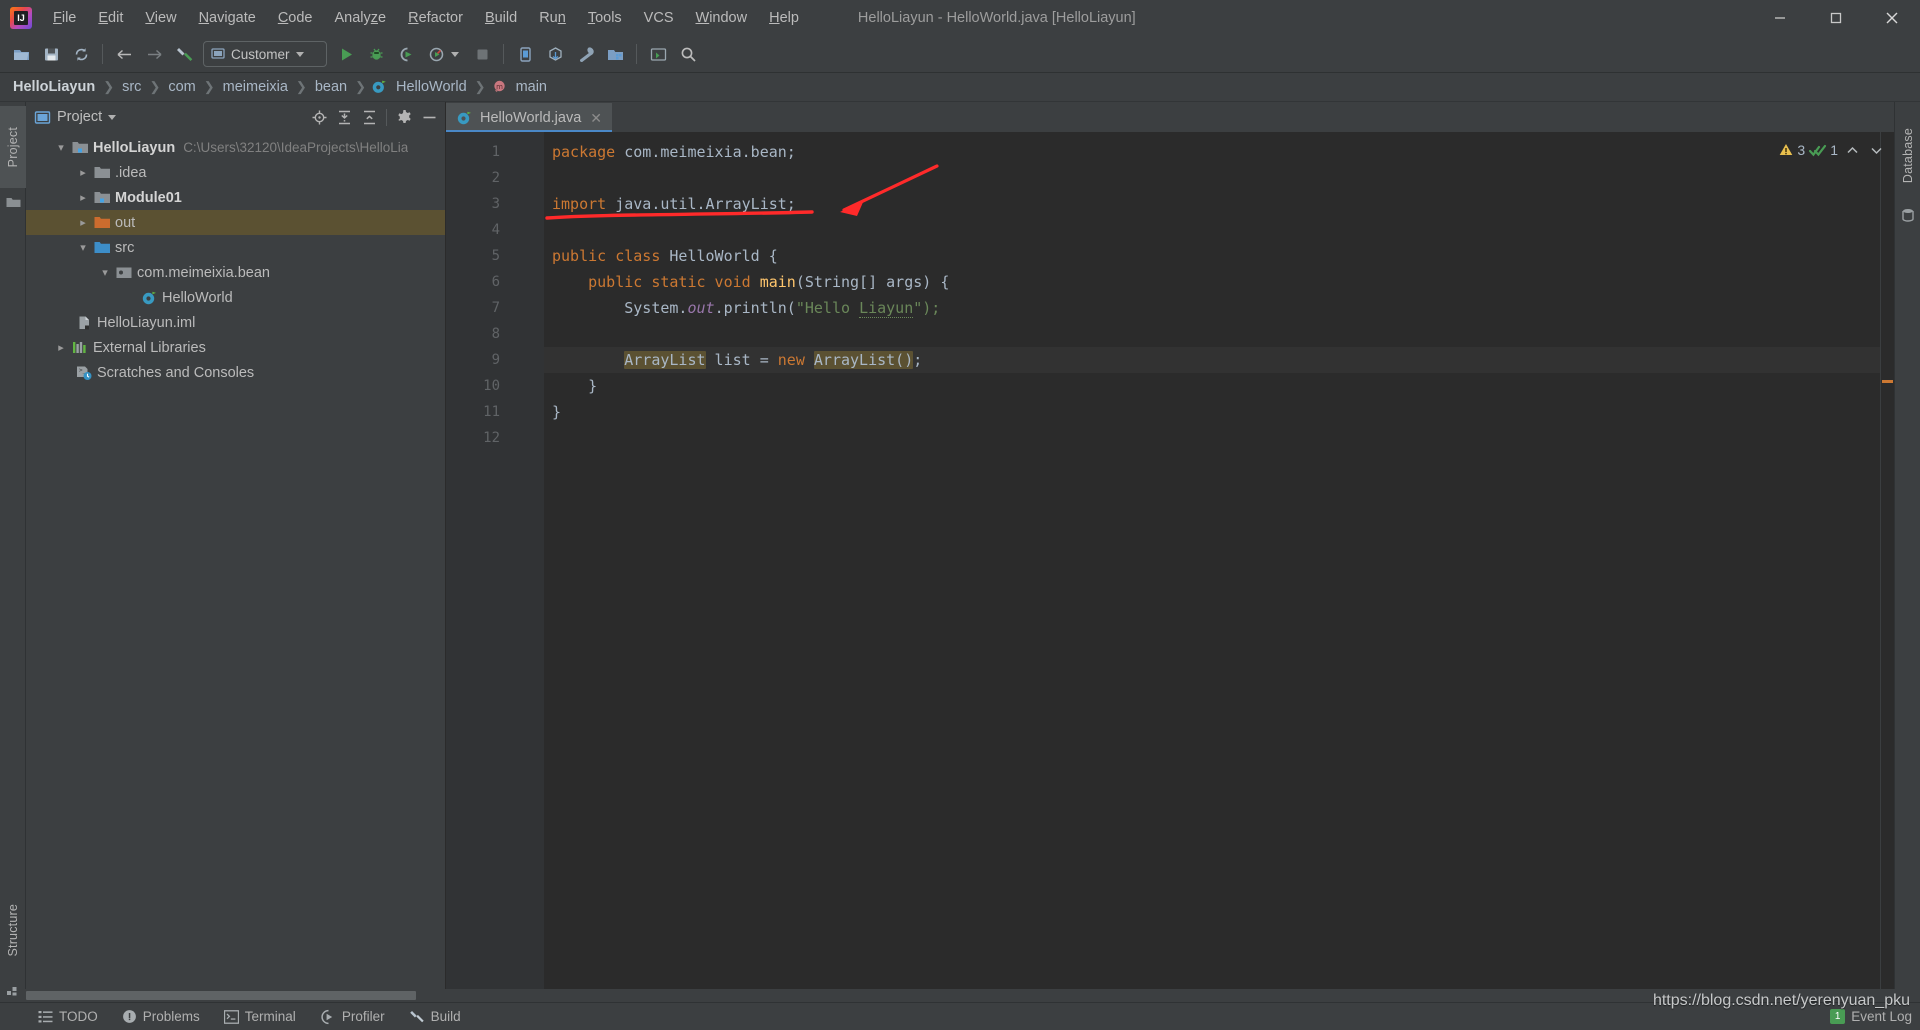  Describe the element at coordinates (688, 54) in the screenshot. I see `search-everywhere-icon` at that location.